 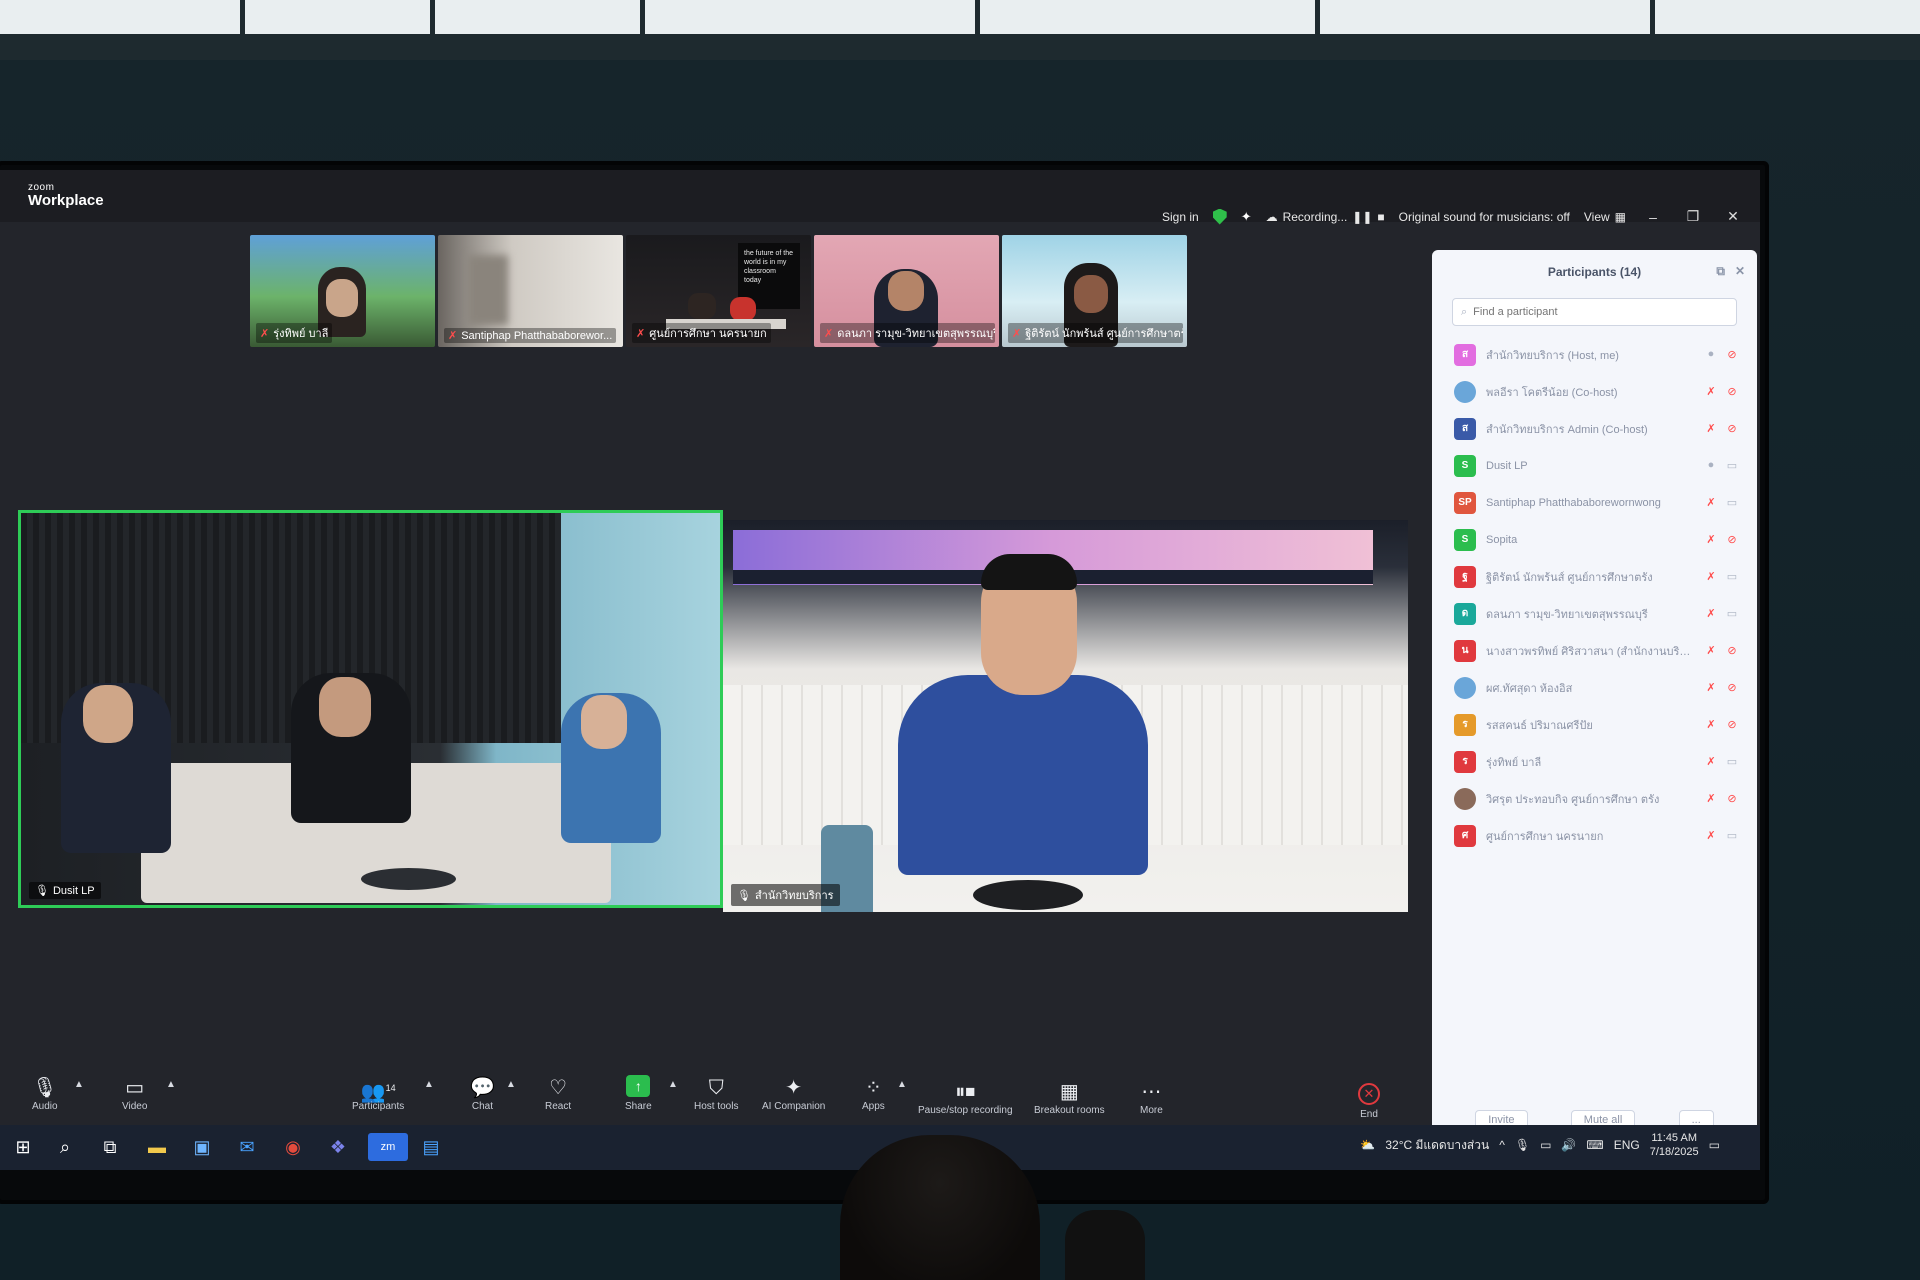 What do you see at coordinates (511, 1084) in the screenshot?
I see `chat-options-caret: ▲` at bounding box center [511, 1084].